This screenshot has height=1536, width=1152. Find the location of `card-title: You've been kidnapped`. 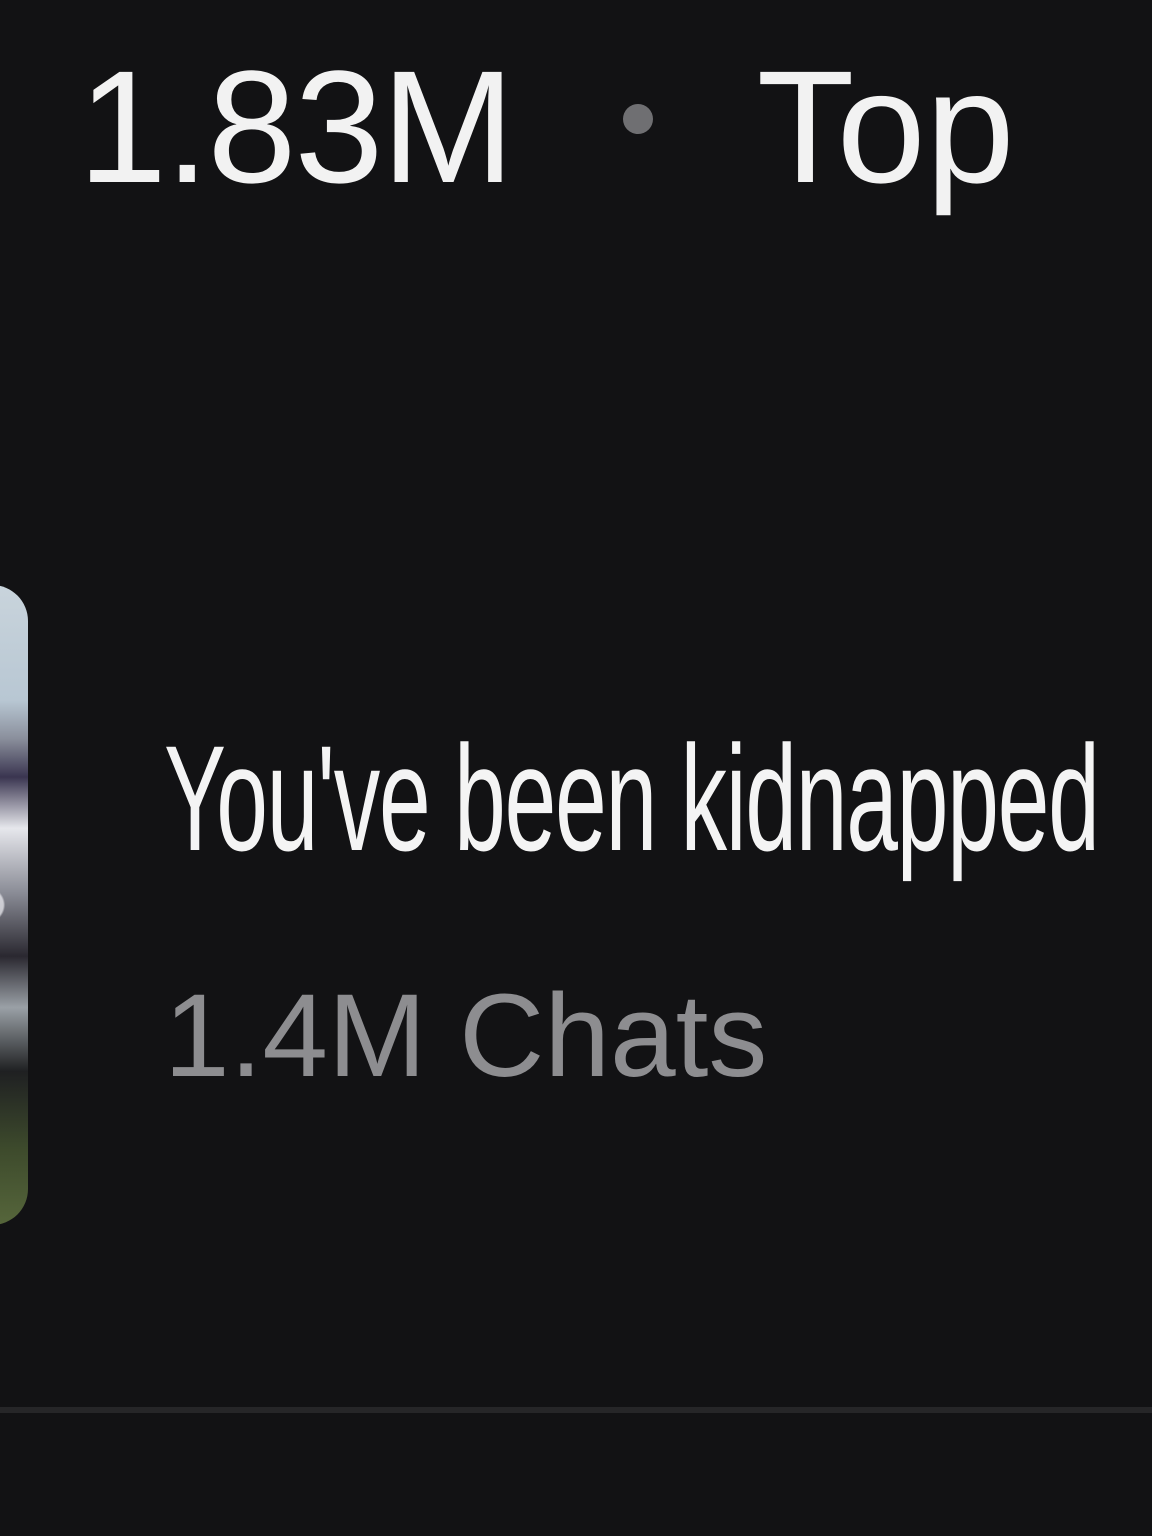

card-title: You've been kidnapped is located at coordinates (632, 798).